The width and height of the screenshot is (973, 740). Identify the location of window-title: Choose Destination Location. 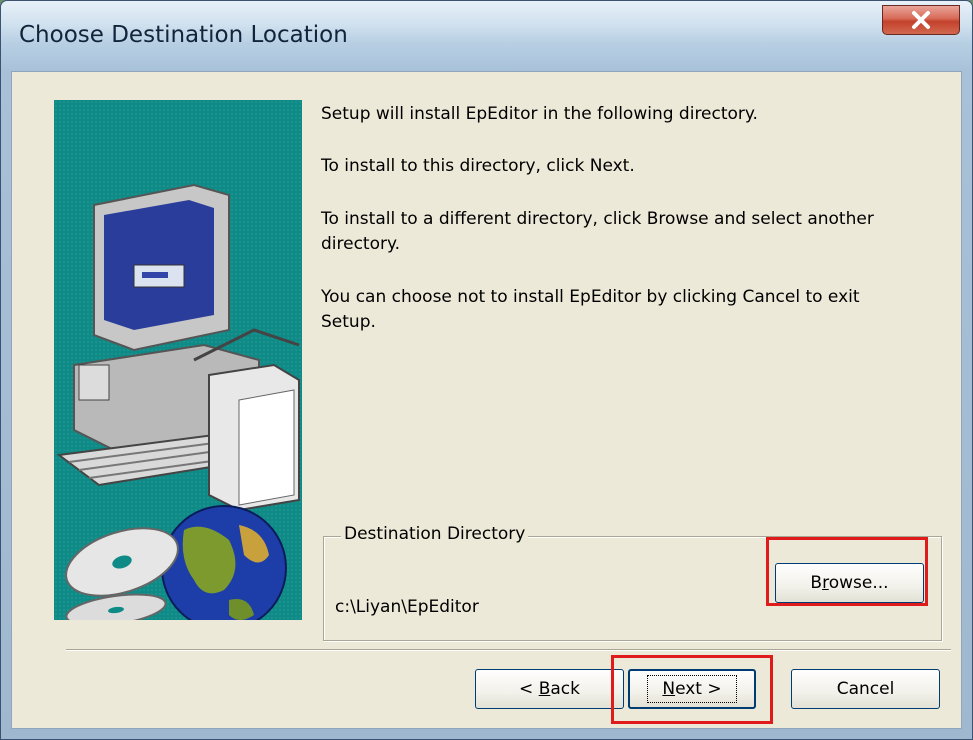
(183, 35).